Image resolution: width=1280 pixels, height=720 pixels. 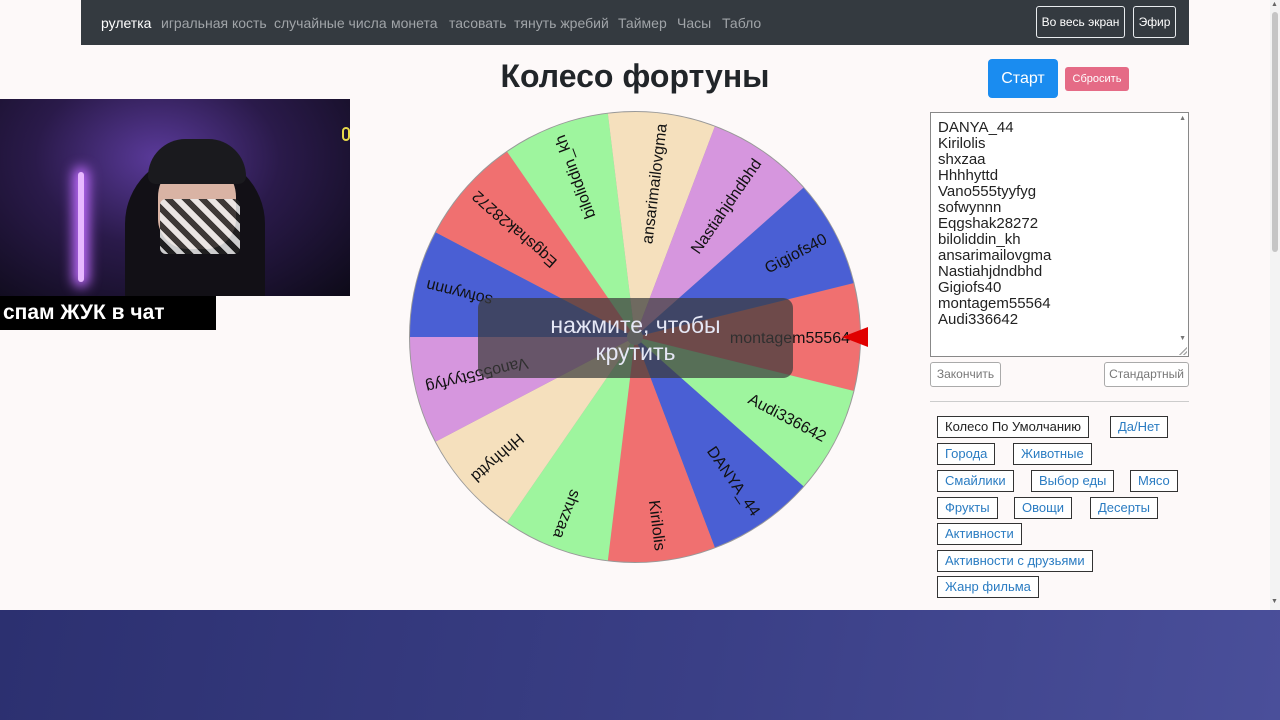 What do you see at coordinates (1073, 481) in the screenshot?
I see `preset-button: Выбор еды` at bounding box center [1073, 481].